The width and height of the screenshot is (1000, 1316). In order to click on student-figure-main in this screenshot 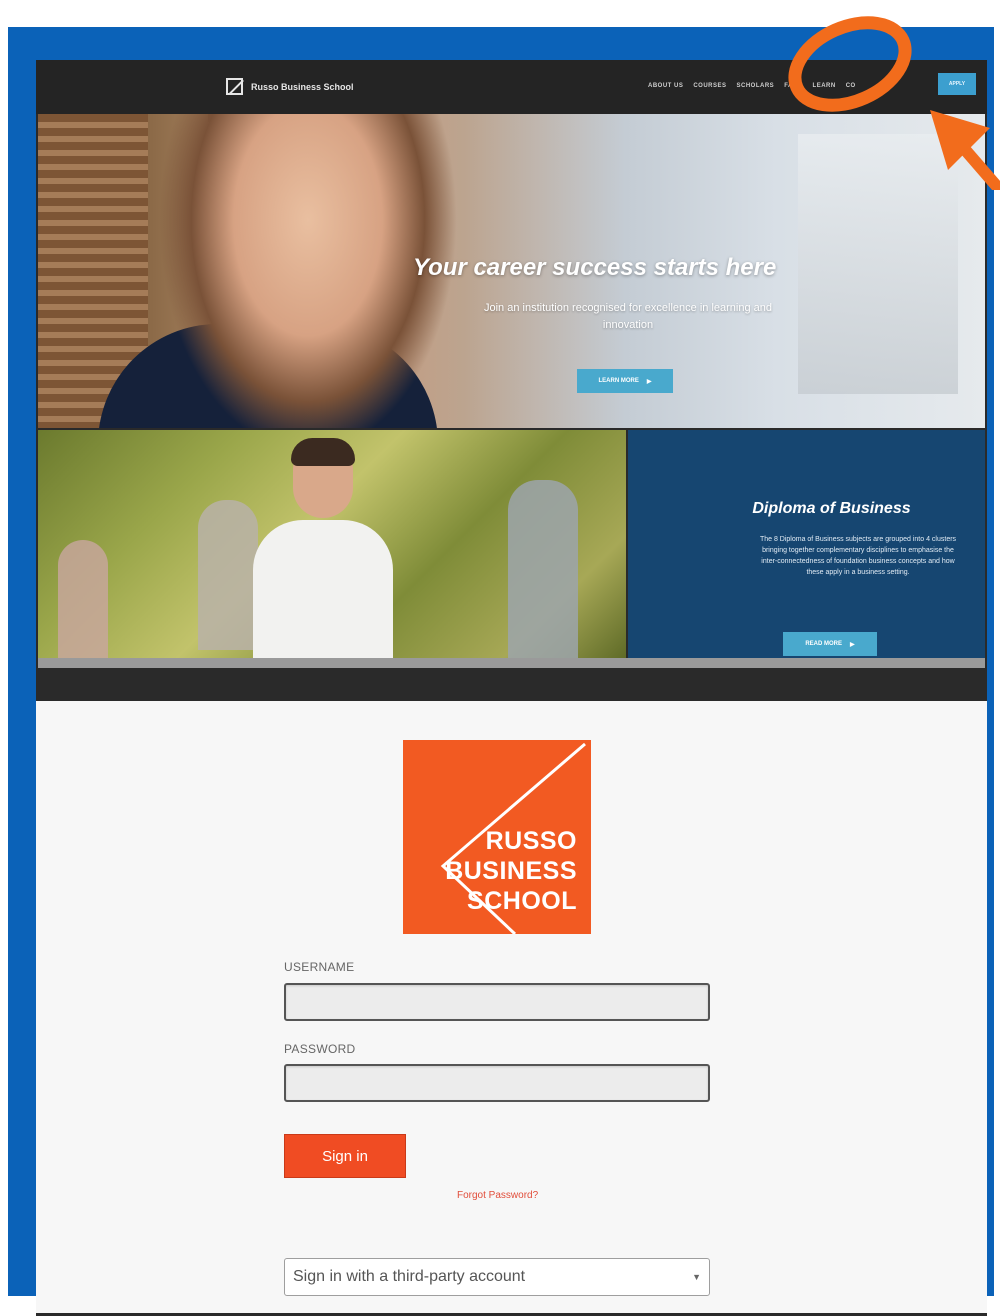, I will do `click(323, 548)`.